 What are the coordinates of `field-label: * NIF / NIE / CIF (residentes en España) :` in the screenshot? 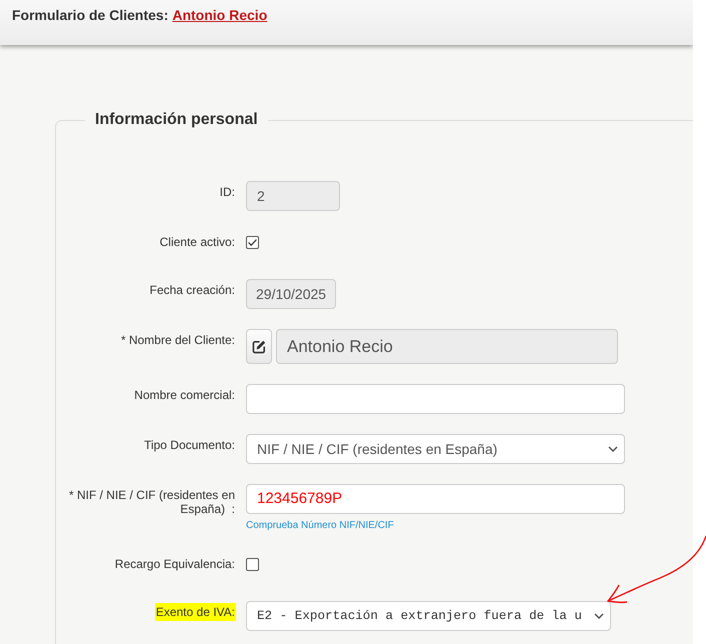 It's located at (152, 502).